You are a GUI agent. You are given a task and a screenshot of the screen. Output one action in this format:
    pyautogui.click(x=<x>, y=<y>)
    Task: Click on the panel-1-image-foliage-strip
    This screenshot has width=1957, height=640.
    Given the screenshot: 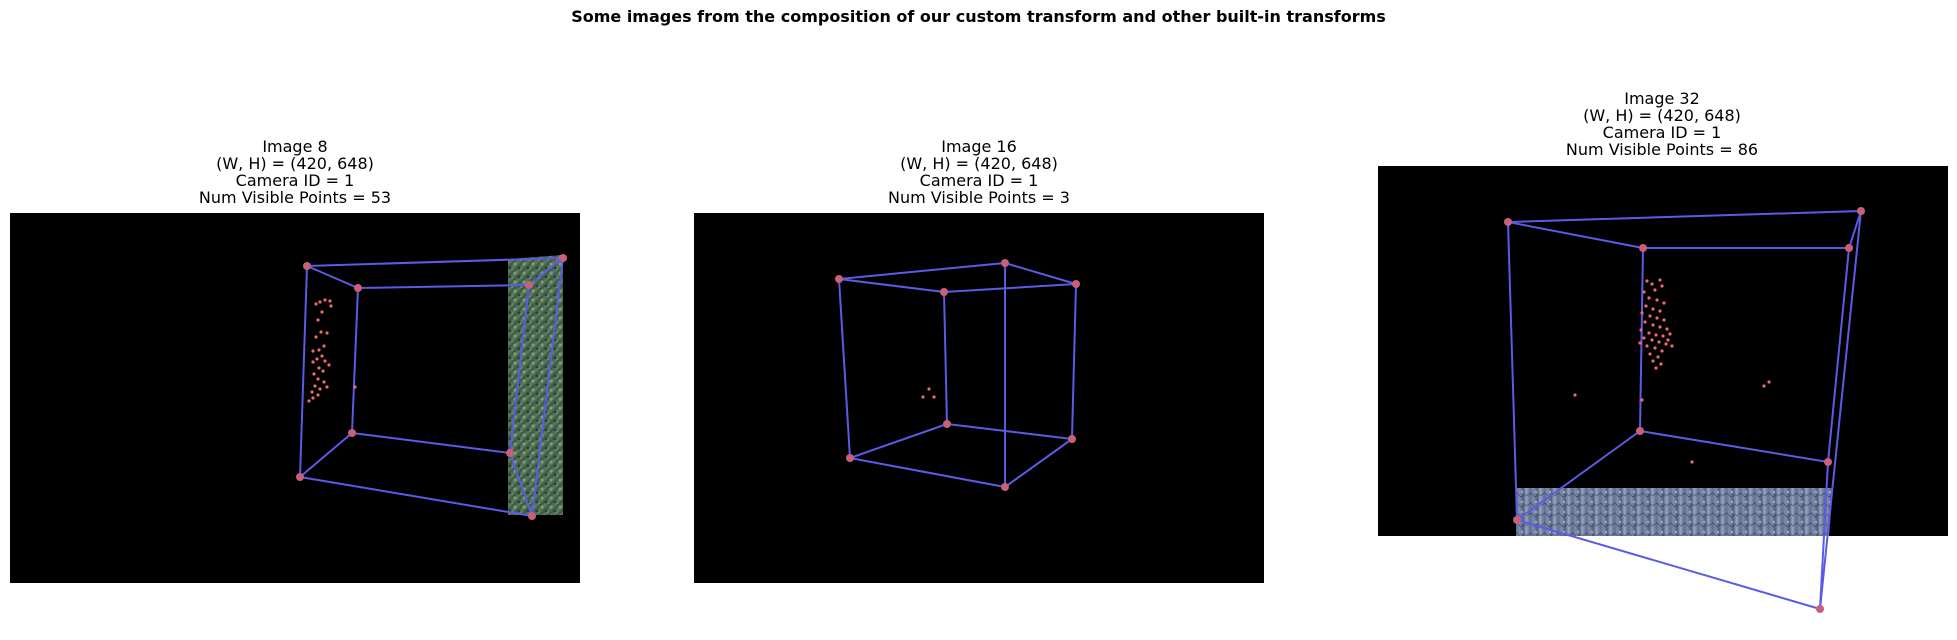 What is the action you would take?
    pyautogui.click(x=535, y=385)
    